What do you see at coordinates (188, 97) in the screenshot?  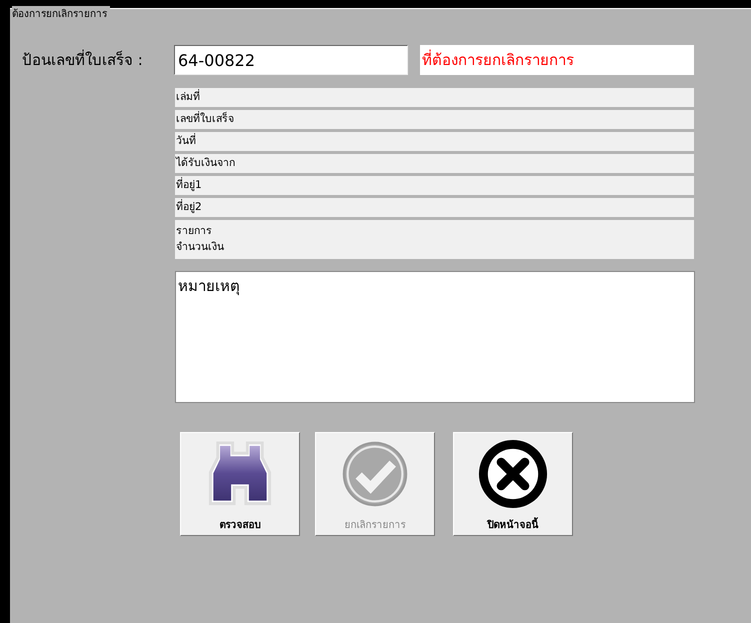 I see `info-label: เล่มที่` at bounding box center [188, 97].